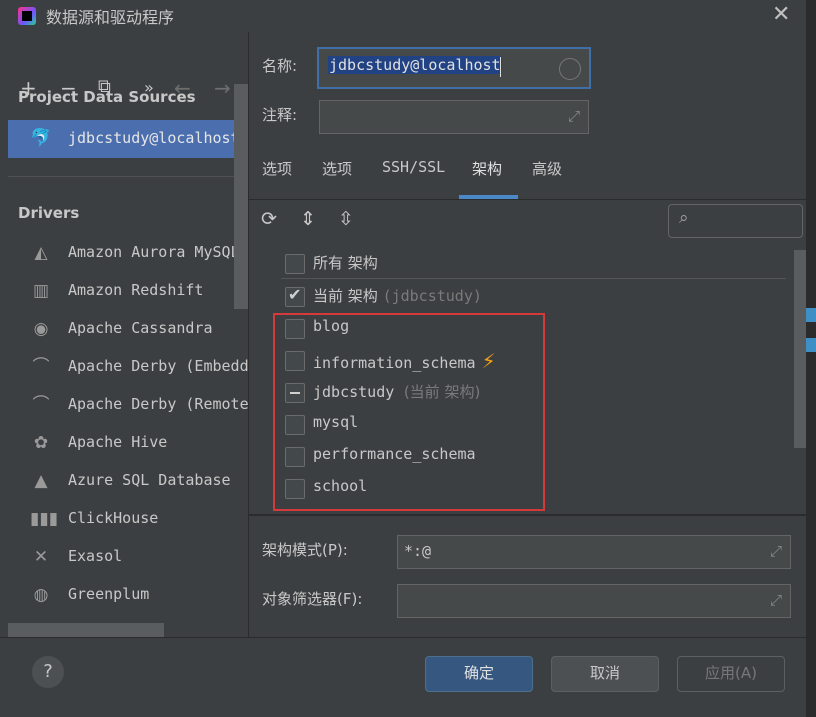  What do you see at coordinates (86, 630) in the screenshot?
I see `left-horizontal-scrollbar` at bounding box center [86, 630].